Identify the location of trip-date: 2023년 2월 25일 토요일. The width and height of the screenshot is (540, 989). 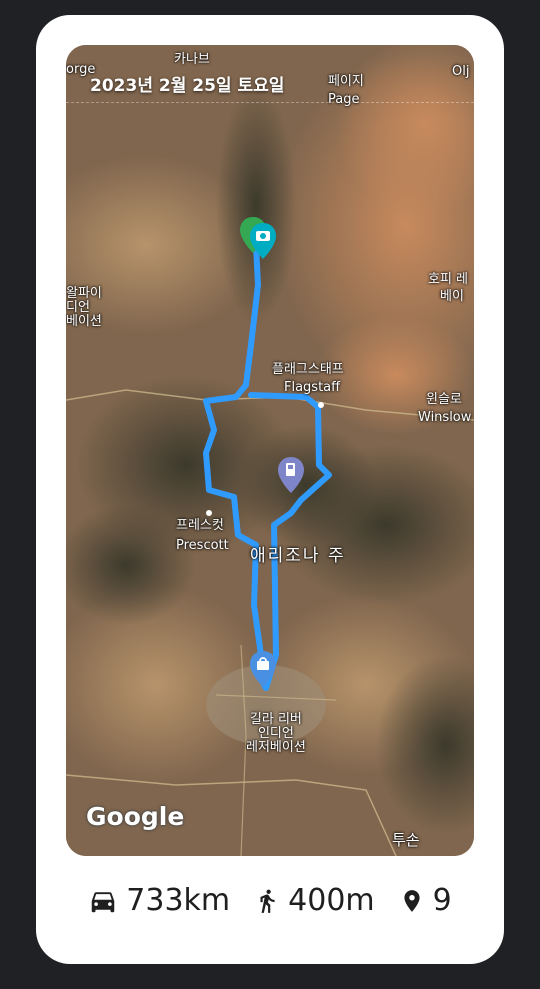
(187, 86).